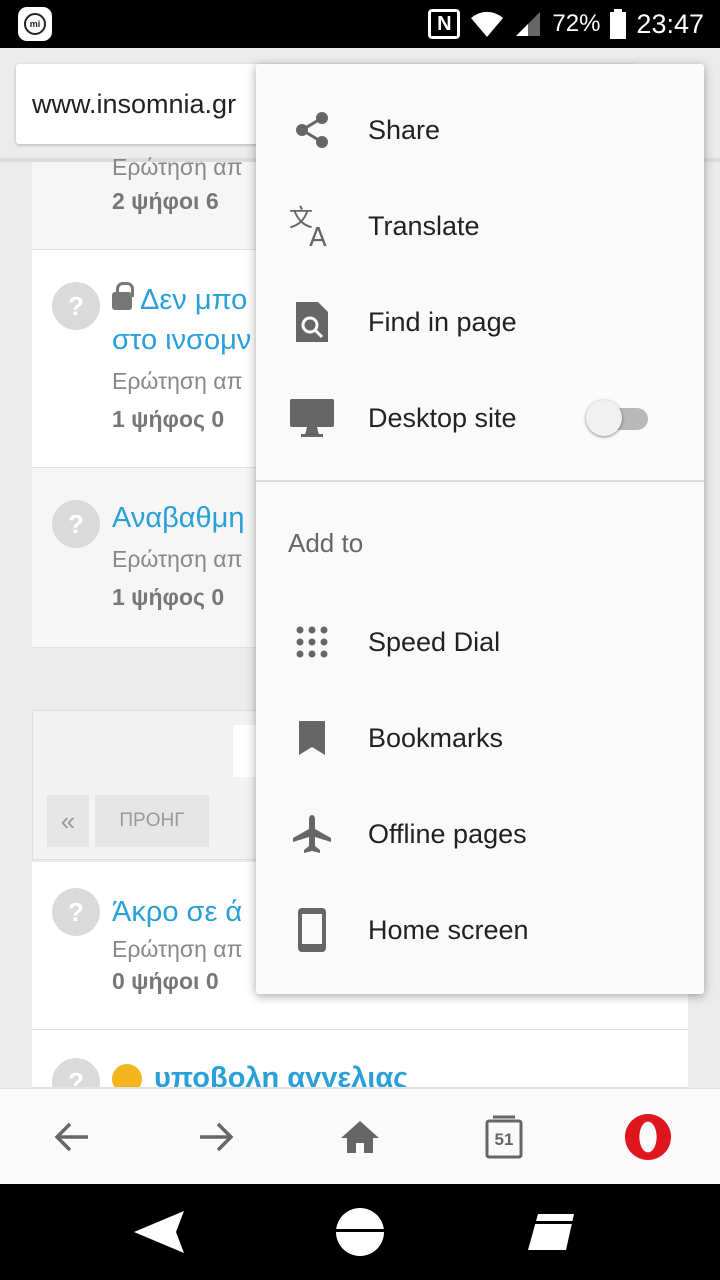 The image size is (720, 1280). What do you see at coordinates (670, 23) in the screenshot?
I see `clock: 23:47` at bounding box center [670, 23].